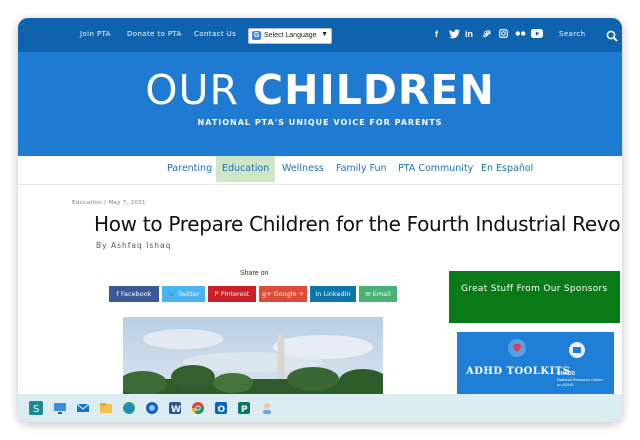 The image size is (640, 440). Describe the element at coordinates (454, 35) in the screenshot. I see `twitter-icon` at that location.